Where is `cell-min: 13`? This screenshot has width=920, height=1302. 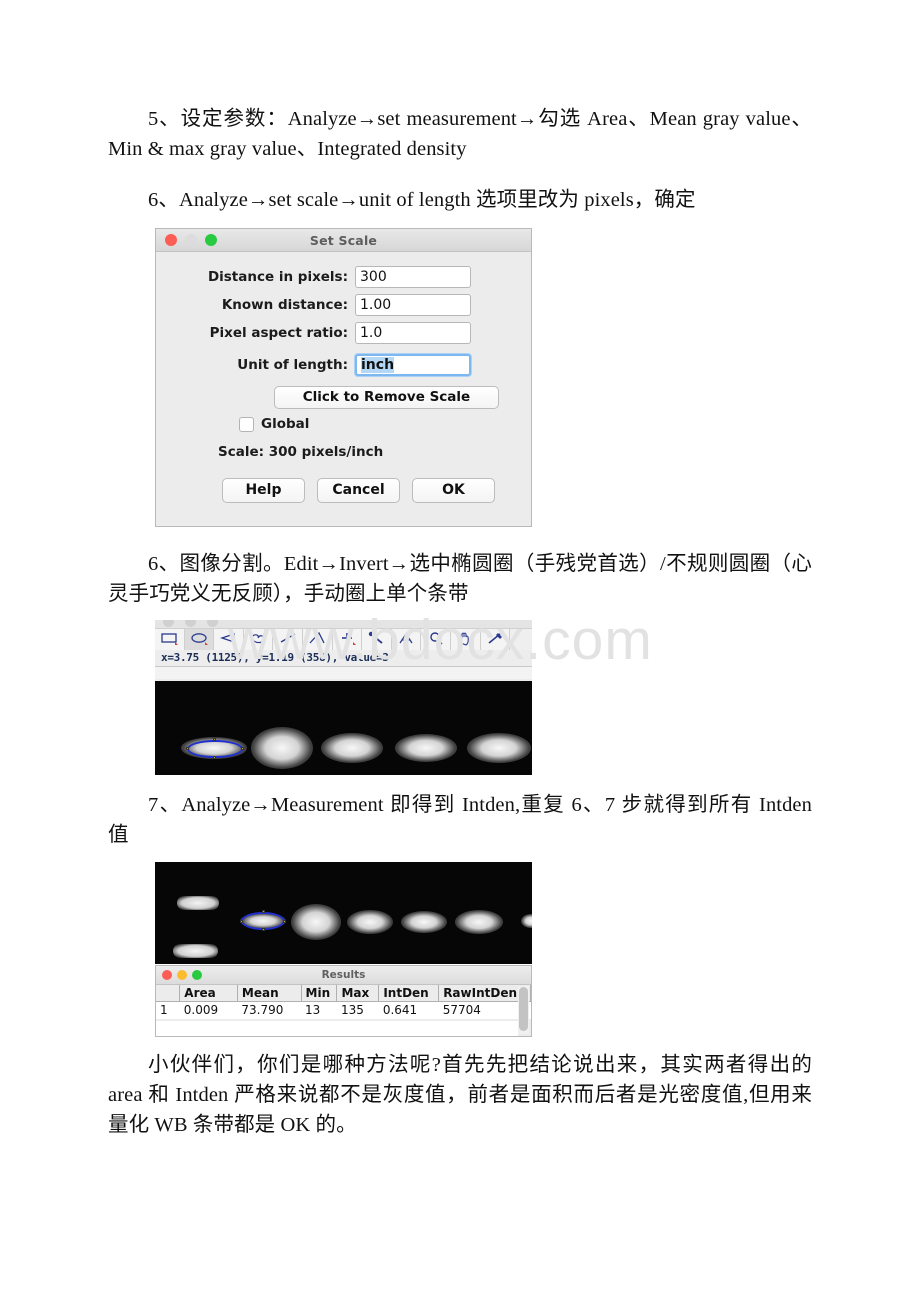 cell-min: 13 is located at coordinates (319, 1010).